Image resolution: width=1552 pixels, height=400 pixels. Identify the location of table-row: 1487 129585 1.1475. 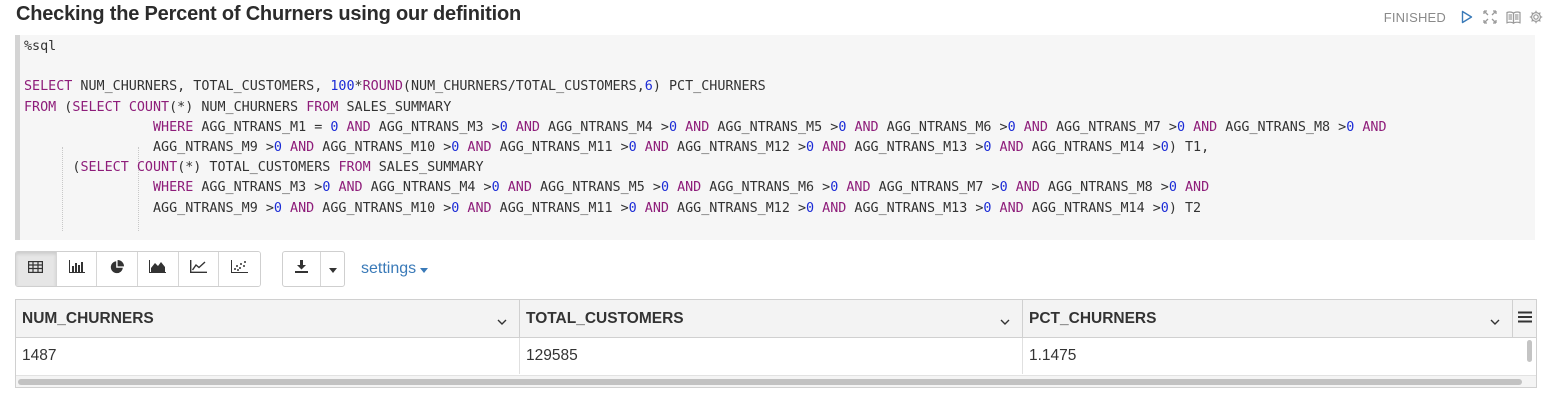
(772, 356).